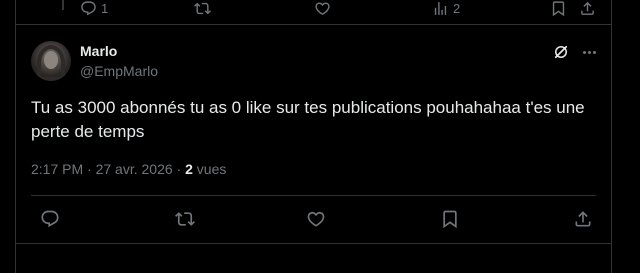 This screenshot has height=273, width=640. I want to click on post-views-label: vues, so click(209, 169).